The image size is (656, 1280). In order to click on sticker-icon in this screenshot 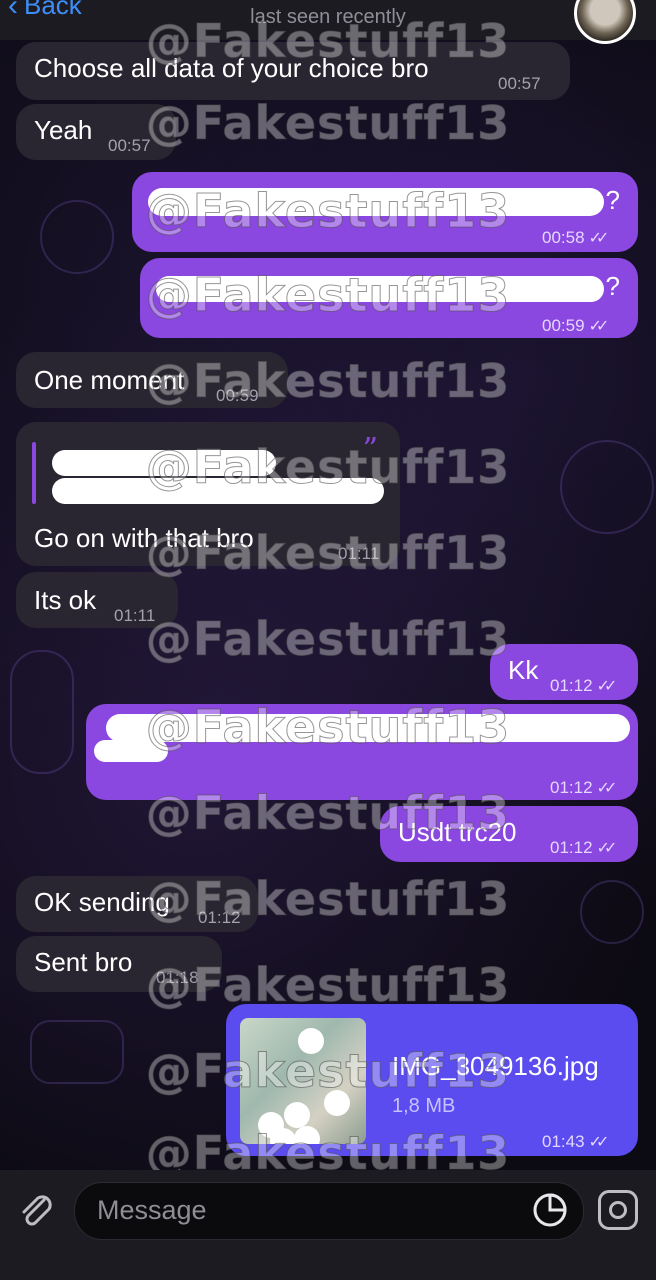, I will do `click(550, 1210)`.